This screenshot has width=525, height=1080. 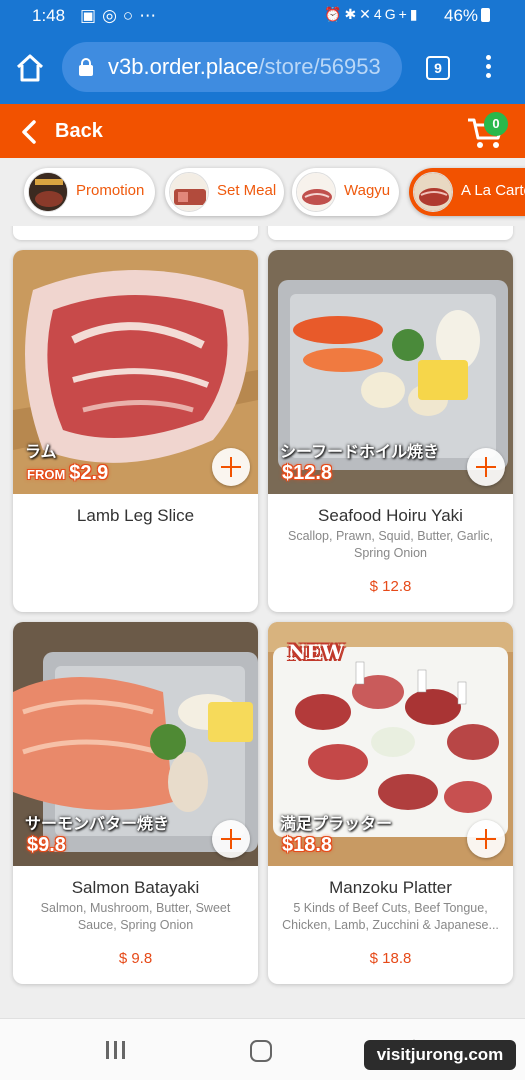 I want to click on signal-icon: ▮, so click(x=415, y=14).